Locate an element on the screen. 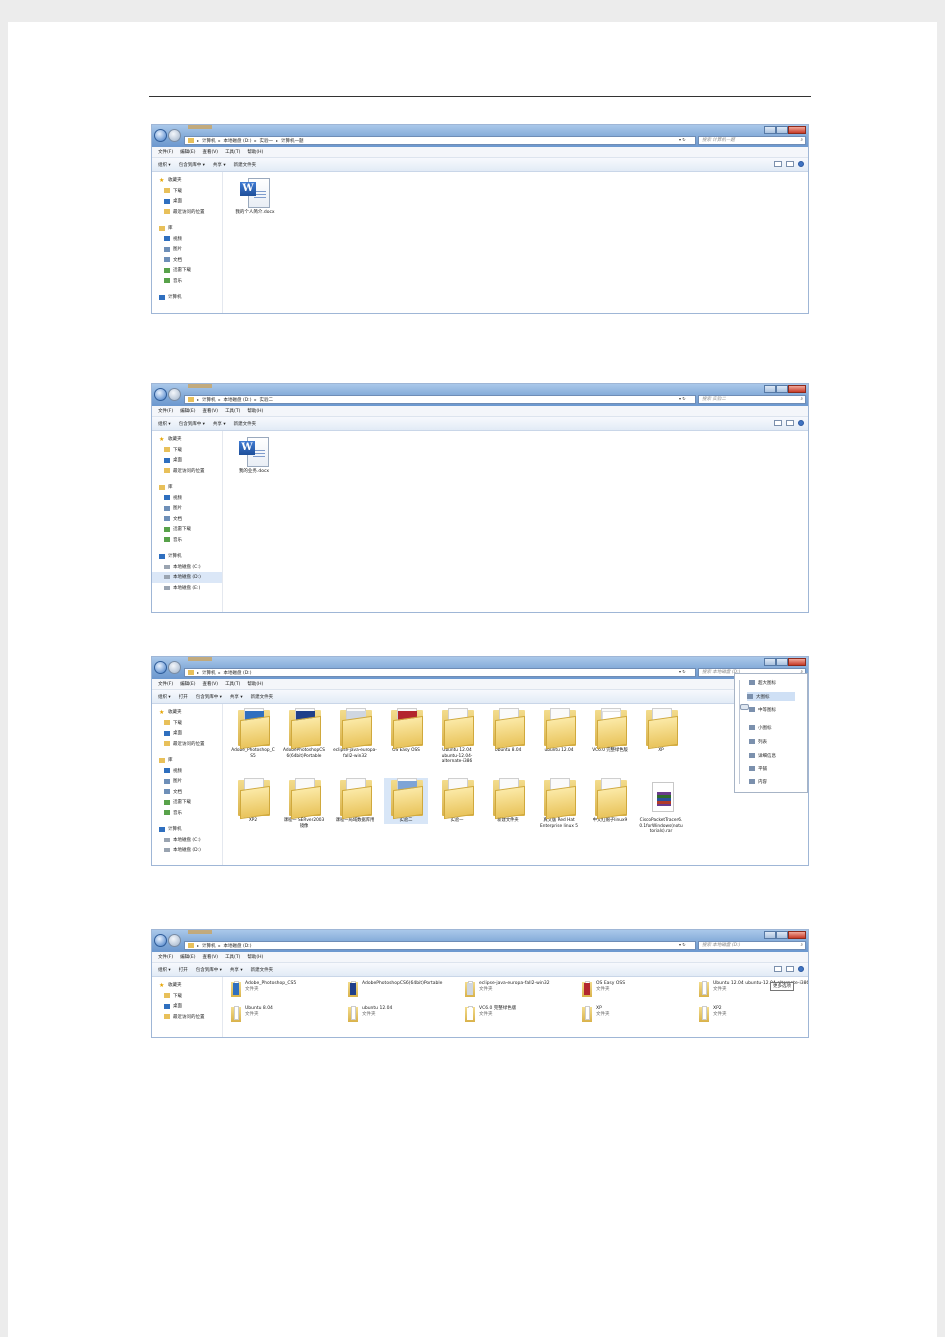  view-menu-item: 平铺 is located at coordinates (758, 768).